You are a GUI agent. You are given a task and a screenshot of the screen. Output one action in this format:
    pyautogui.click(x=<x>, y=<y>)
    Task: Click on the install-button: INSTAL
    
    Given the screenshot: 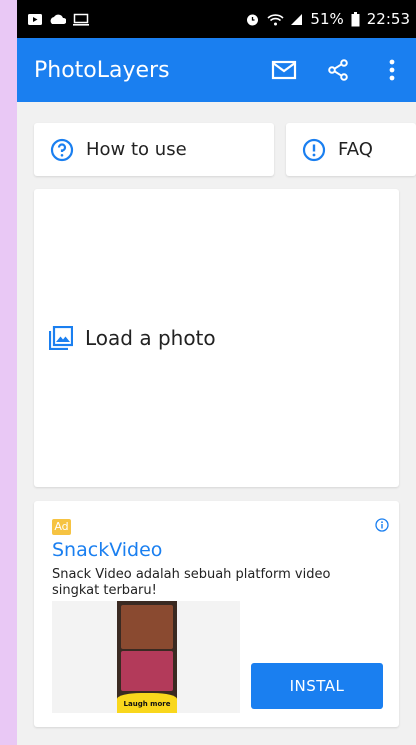 What is the action you would take?
    pyautogui.click(x=317, y=686)
    